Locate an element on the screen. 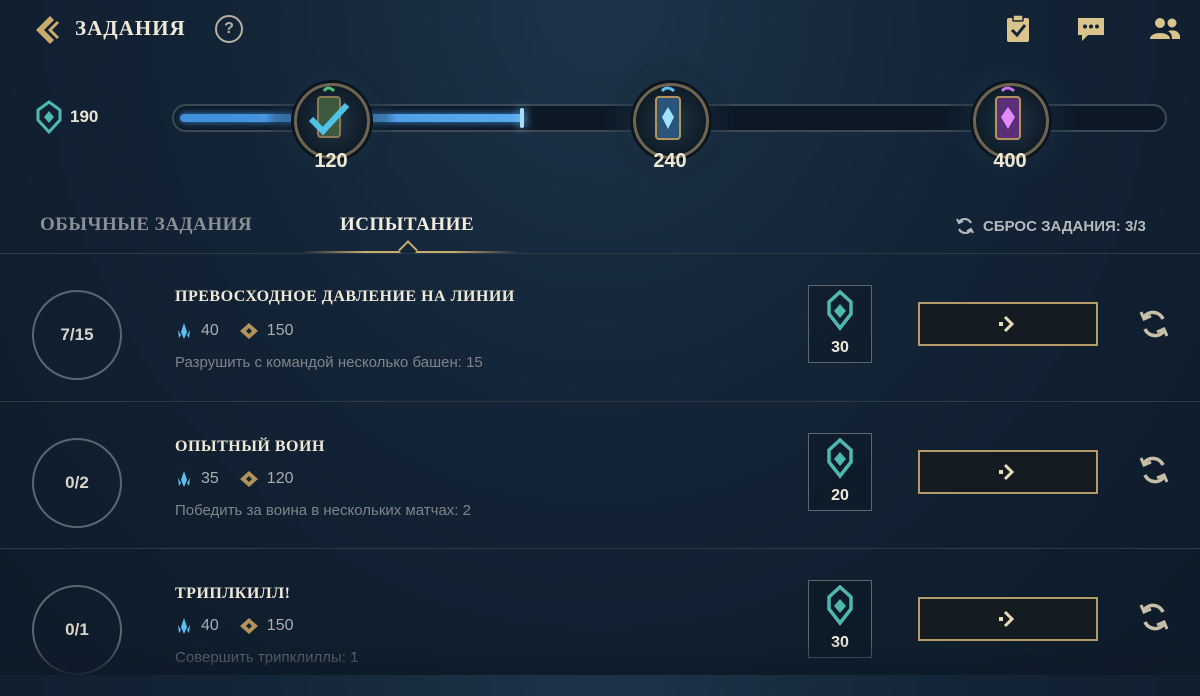 The image size is (1200, 696). quest-title: ОПЫТНЫЙ ВОИН is located at coordinates (250, 446).